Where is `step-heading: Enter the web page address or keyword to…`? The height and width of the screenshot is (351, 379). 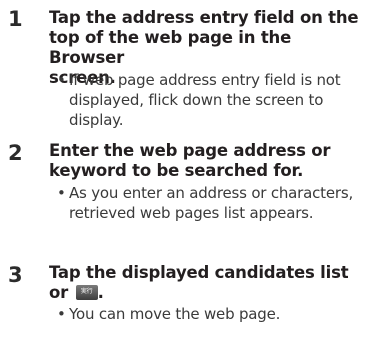
step-heading: Enter the web page address or keyword to… is located at coordinates (210, 161).